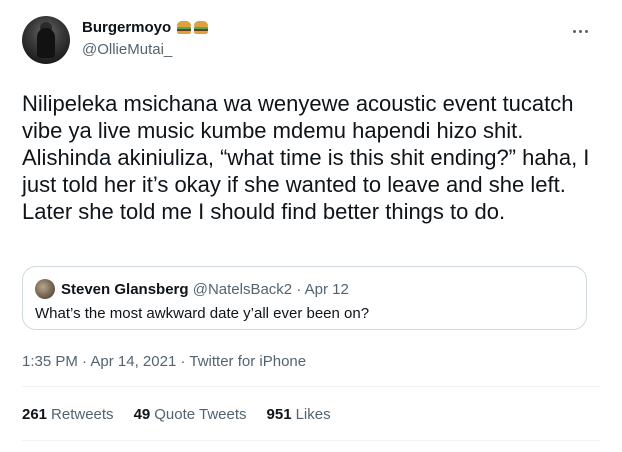 This screenshot has height=452, width=622. What do you see at coordinates (193, 27) in the screenshot?
I see `name-emojis` at bounding box center [193, 27].